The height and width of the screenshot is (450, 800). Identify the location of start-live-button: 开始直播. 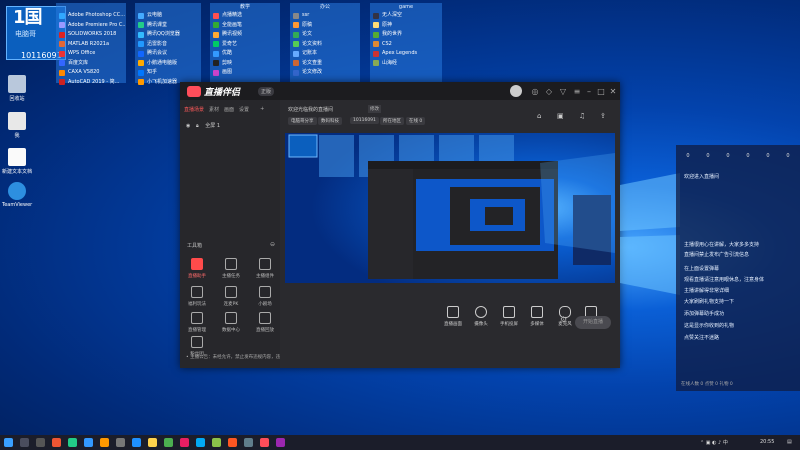
(593, 322).